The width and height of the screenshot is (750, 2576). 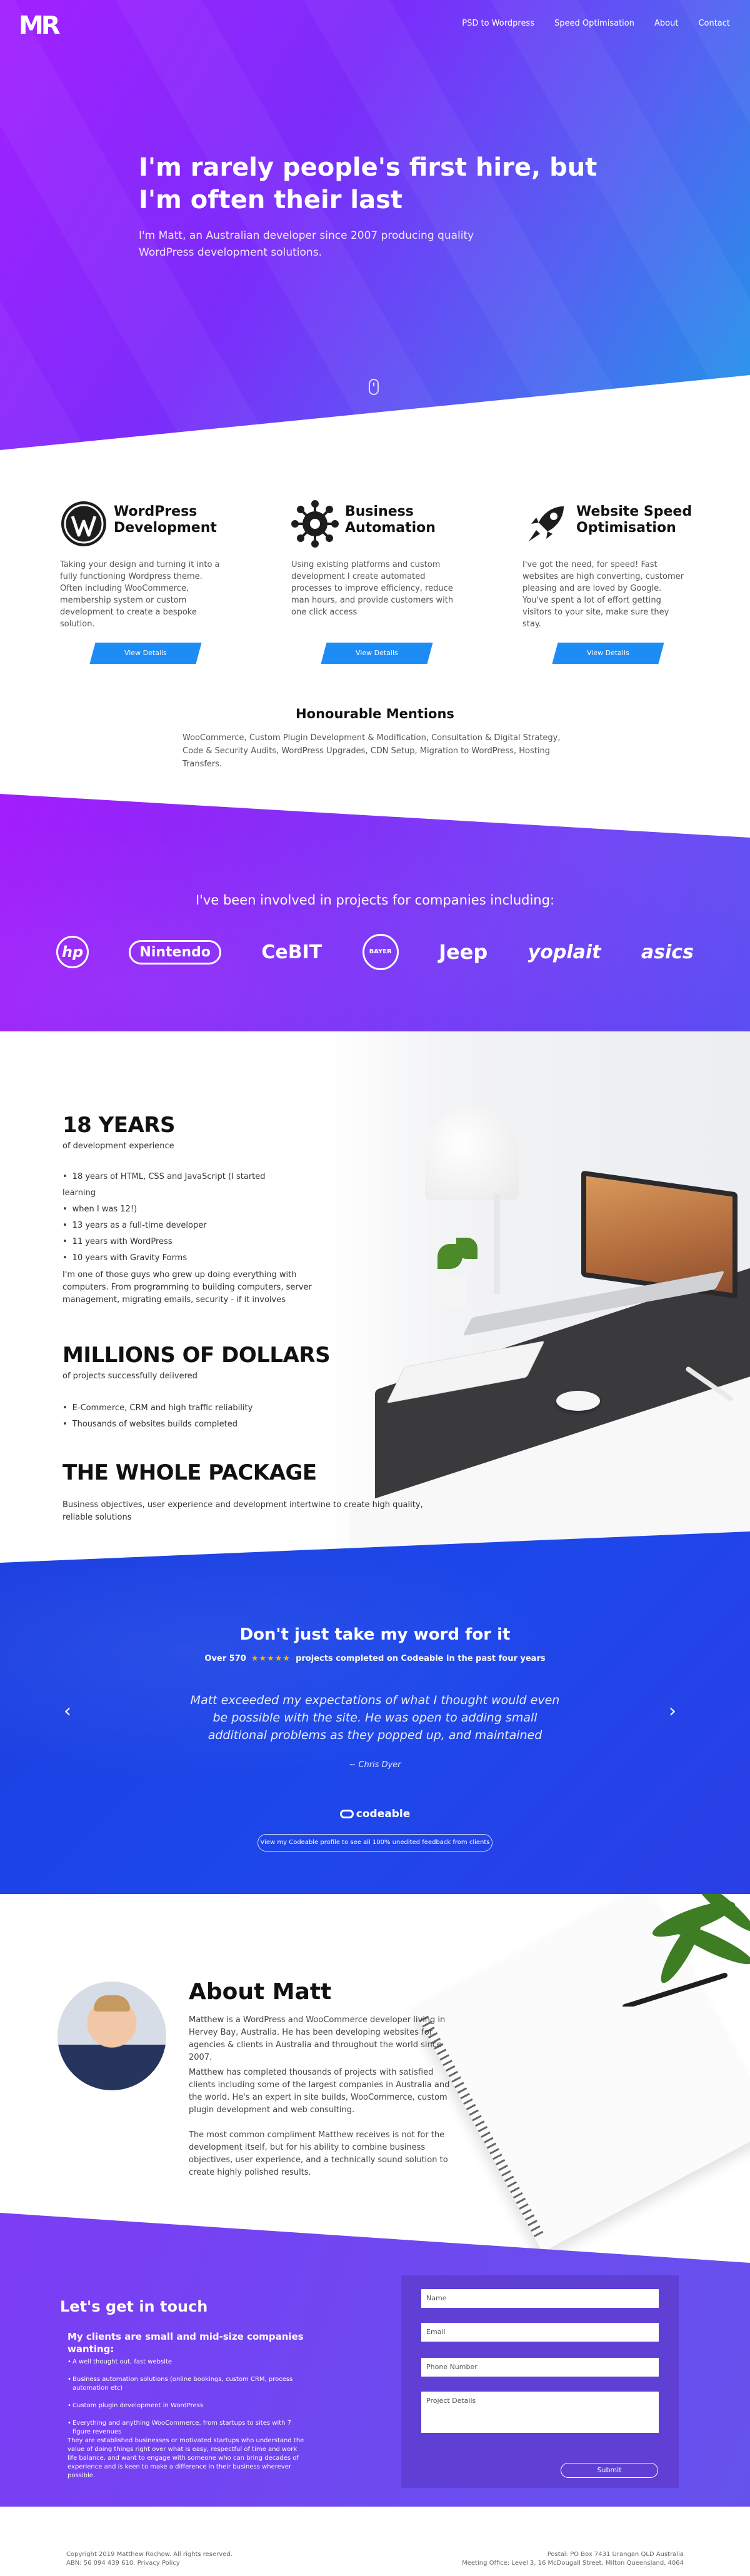 What do you see at coordinates (260, 1992) in the screenshot?
I see `about-title: About Matt` at bounding box center [260, 1992].